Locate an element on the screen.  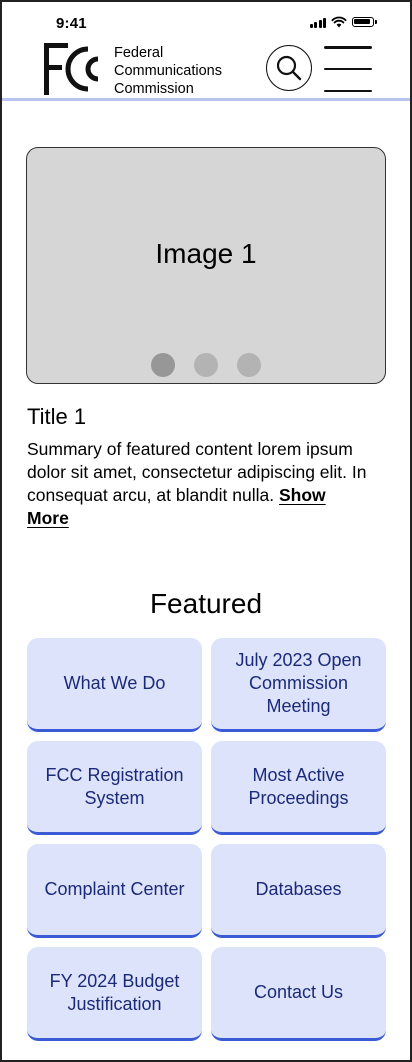
status-icons is located at coordinates (343, 22).